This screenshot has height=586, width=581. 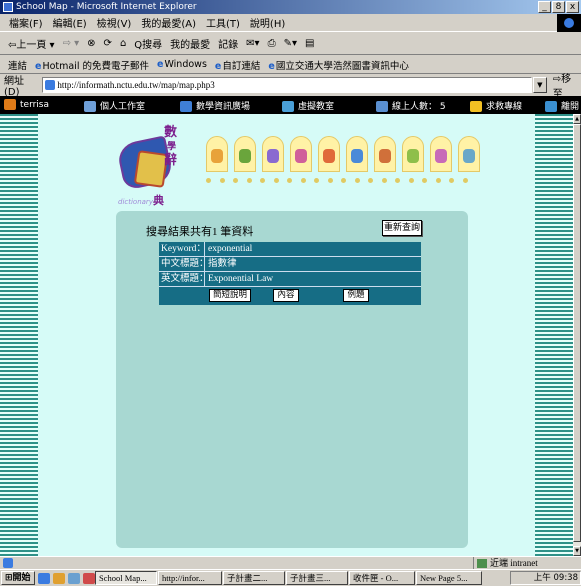 I want to click on system-tray: 上午 09:38, so click(x=545, y=578).